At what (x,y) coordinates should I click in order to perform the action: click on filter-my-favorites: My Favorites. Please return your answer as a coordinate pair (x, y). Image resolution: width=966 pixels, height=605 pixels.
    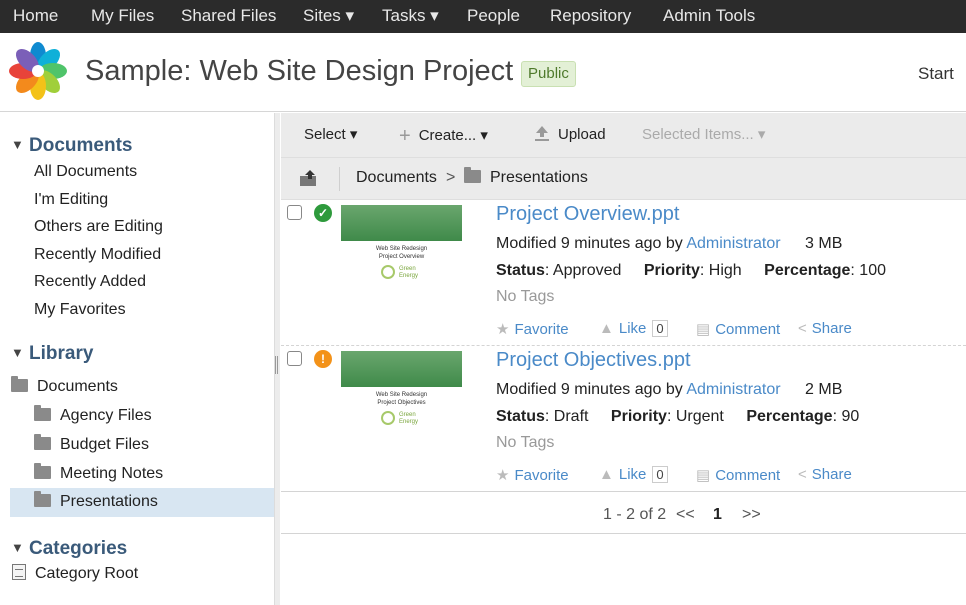
    Looking at the image, I should click on (80, 310).